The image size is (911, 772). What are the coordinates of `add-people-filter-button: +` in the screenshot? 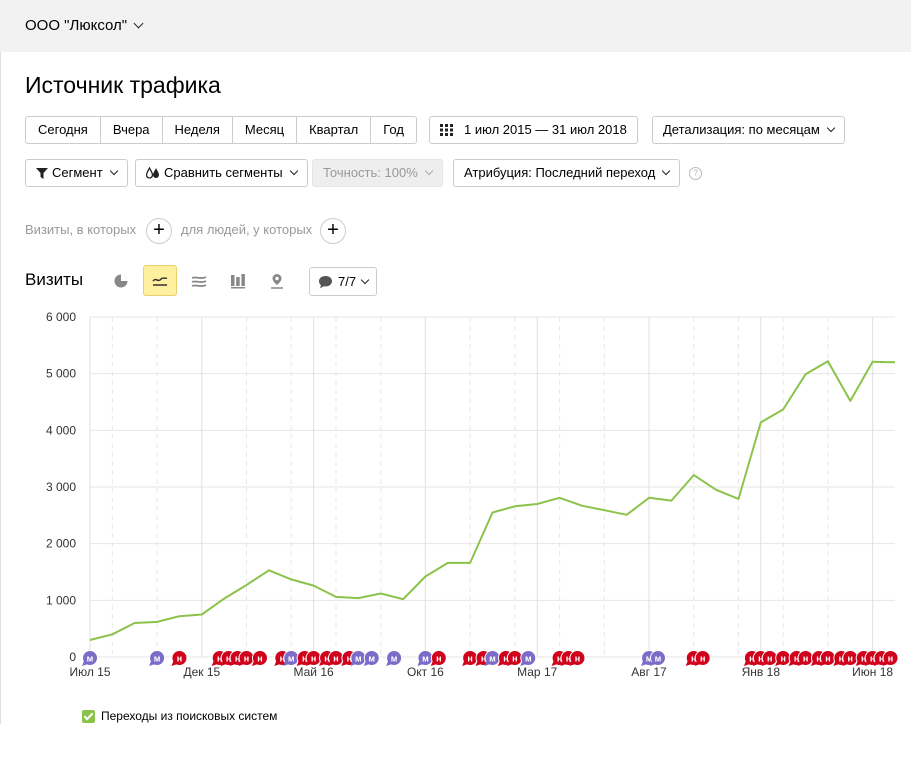 It's located at (333, 231).